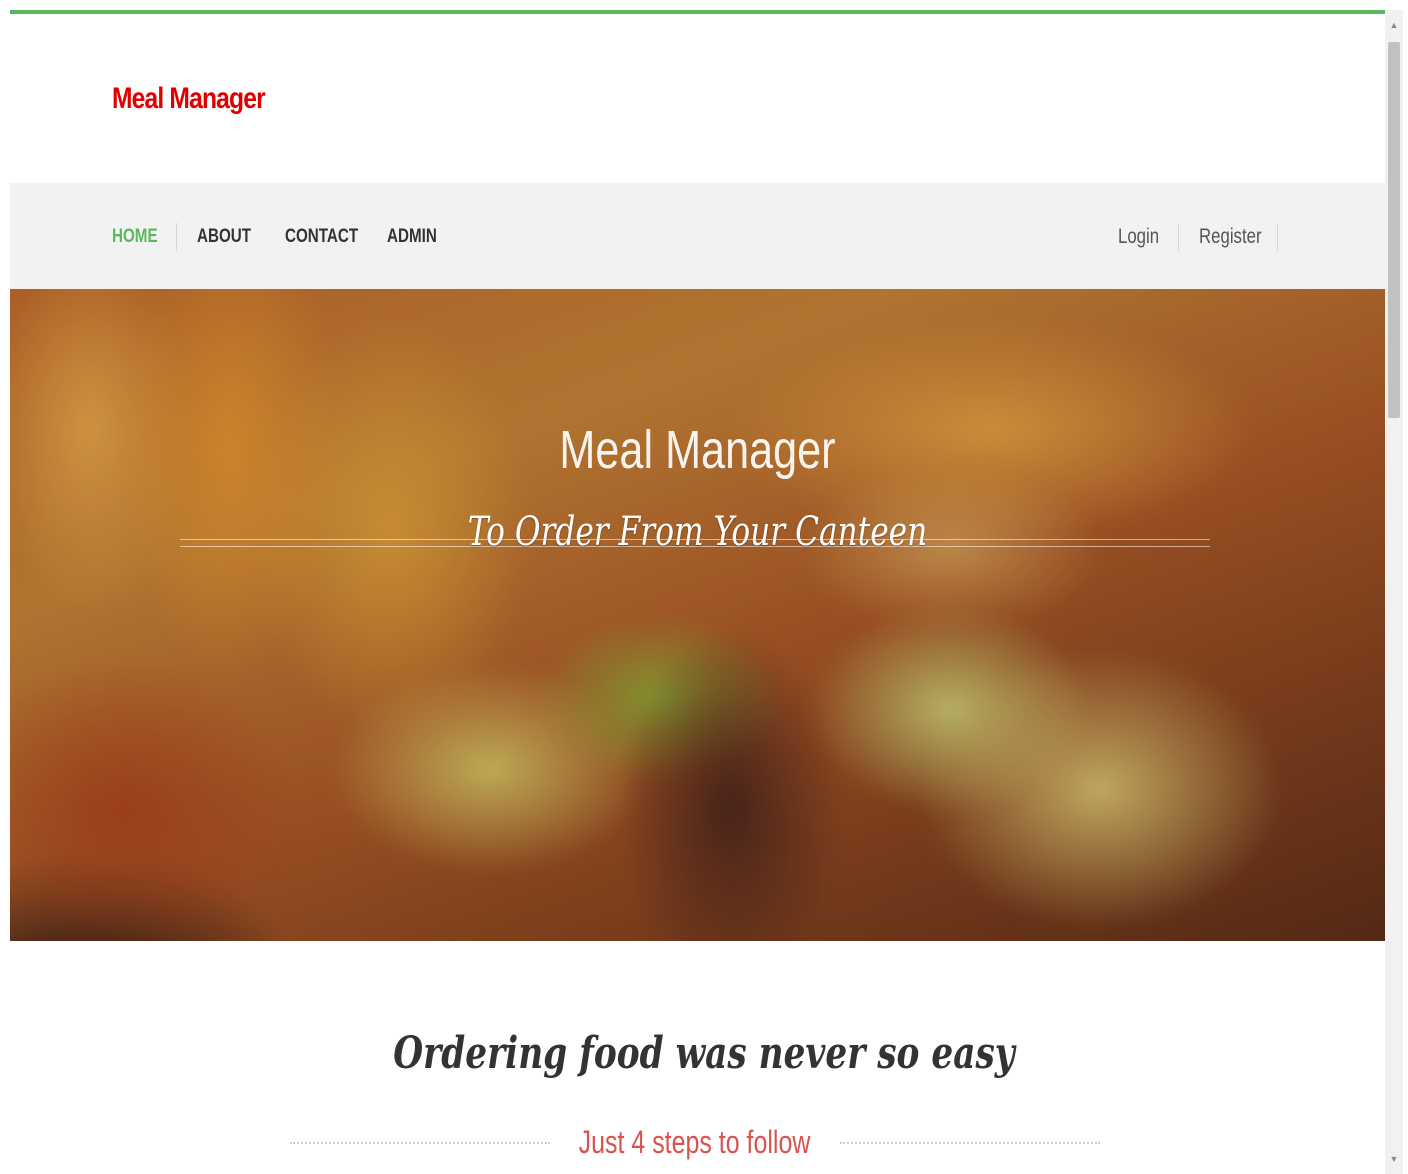 The image size is (1408, 1174). Describe the element at coordinates (176, 237) in the screenshot. I see `nav-divider` at that location.